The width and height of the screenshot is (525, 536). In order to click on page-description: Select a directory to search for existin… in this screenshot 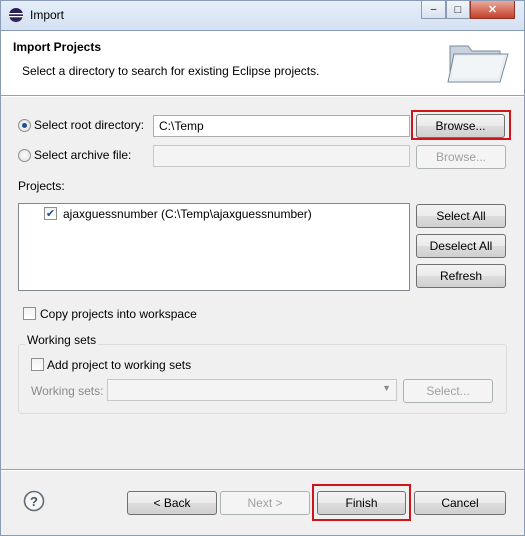, I will do `click(171, 71)`.